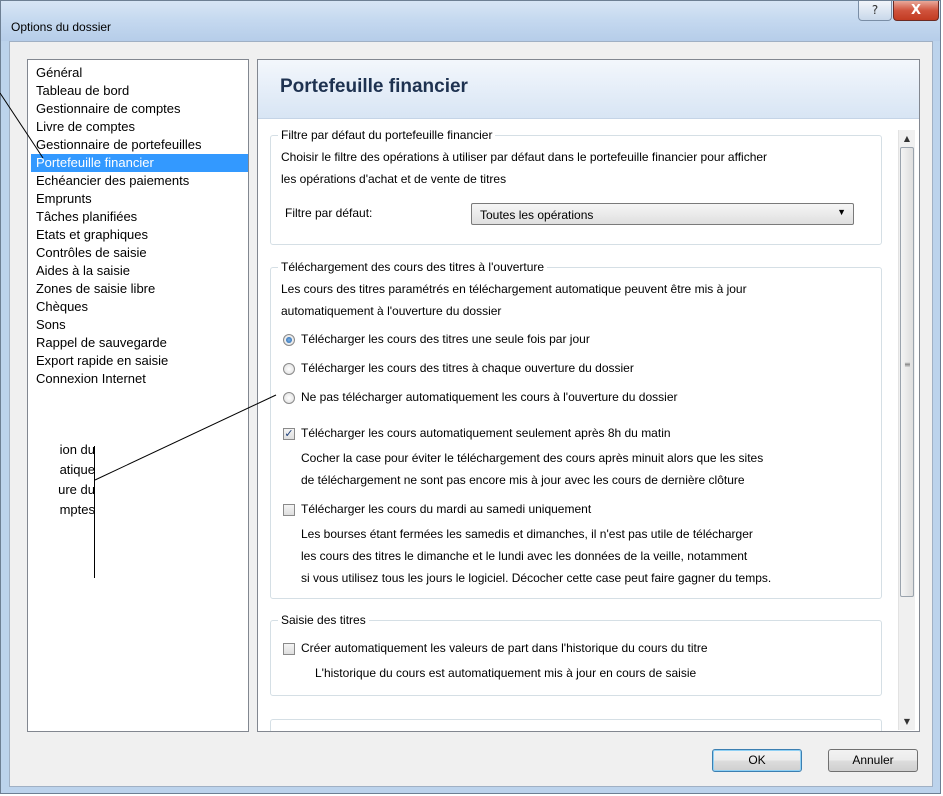 The height and width of the screenshot is (796, 943). I want to click on annotation-leader-lines, so click(138, 286).